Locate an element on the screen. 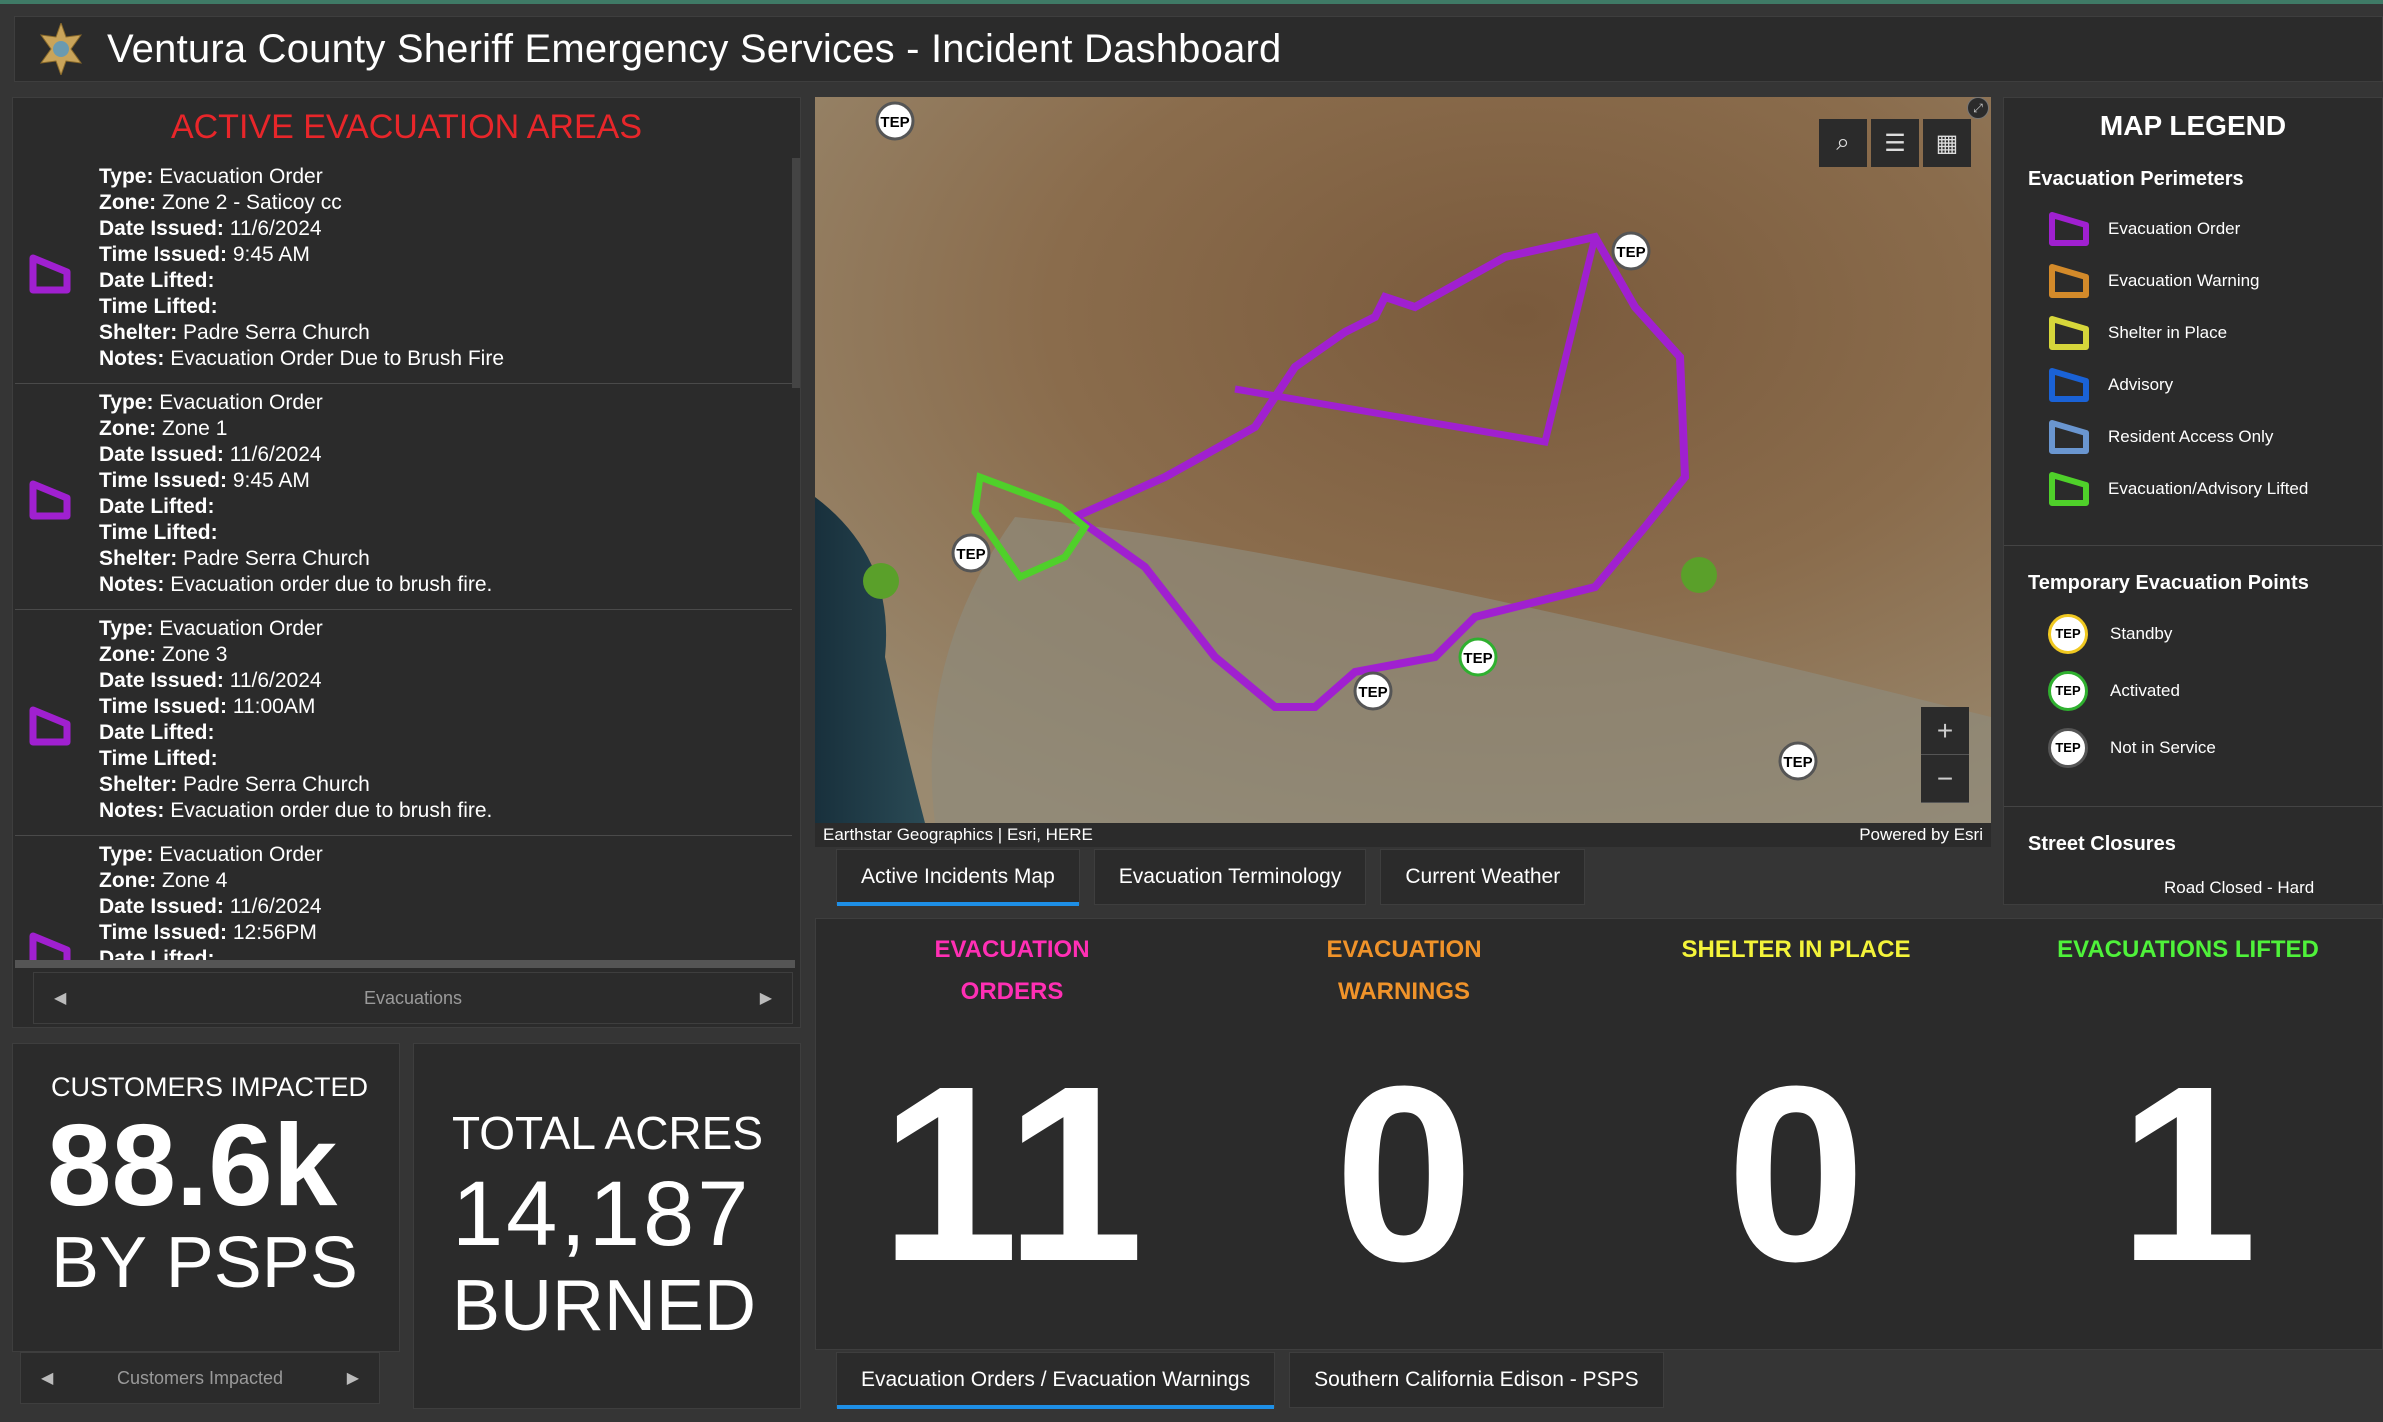 Image resolution: width=2383 pixels, height=1422 pixels. field-label: Shelter: is located at coordinates (138, 558).